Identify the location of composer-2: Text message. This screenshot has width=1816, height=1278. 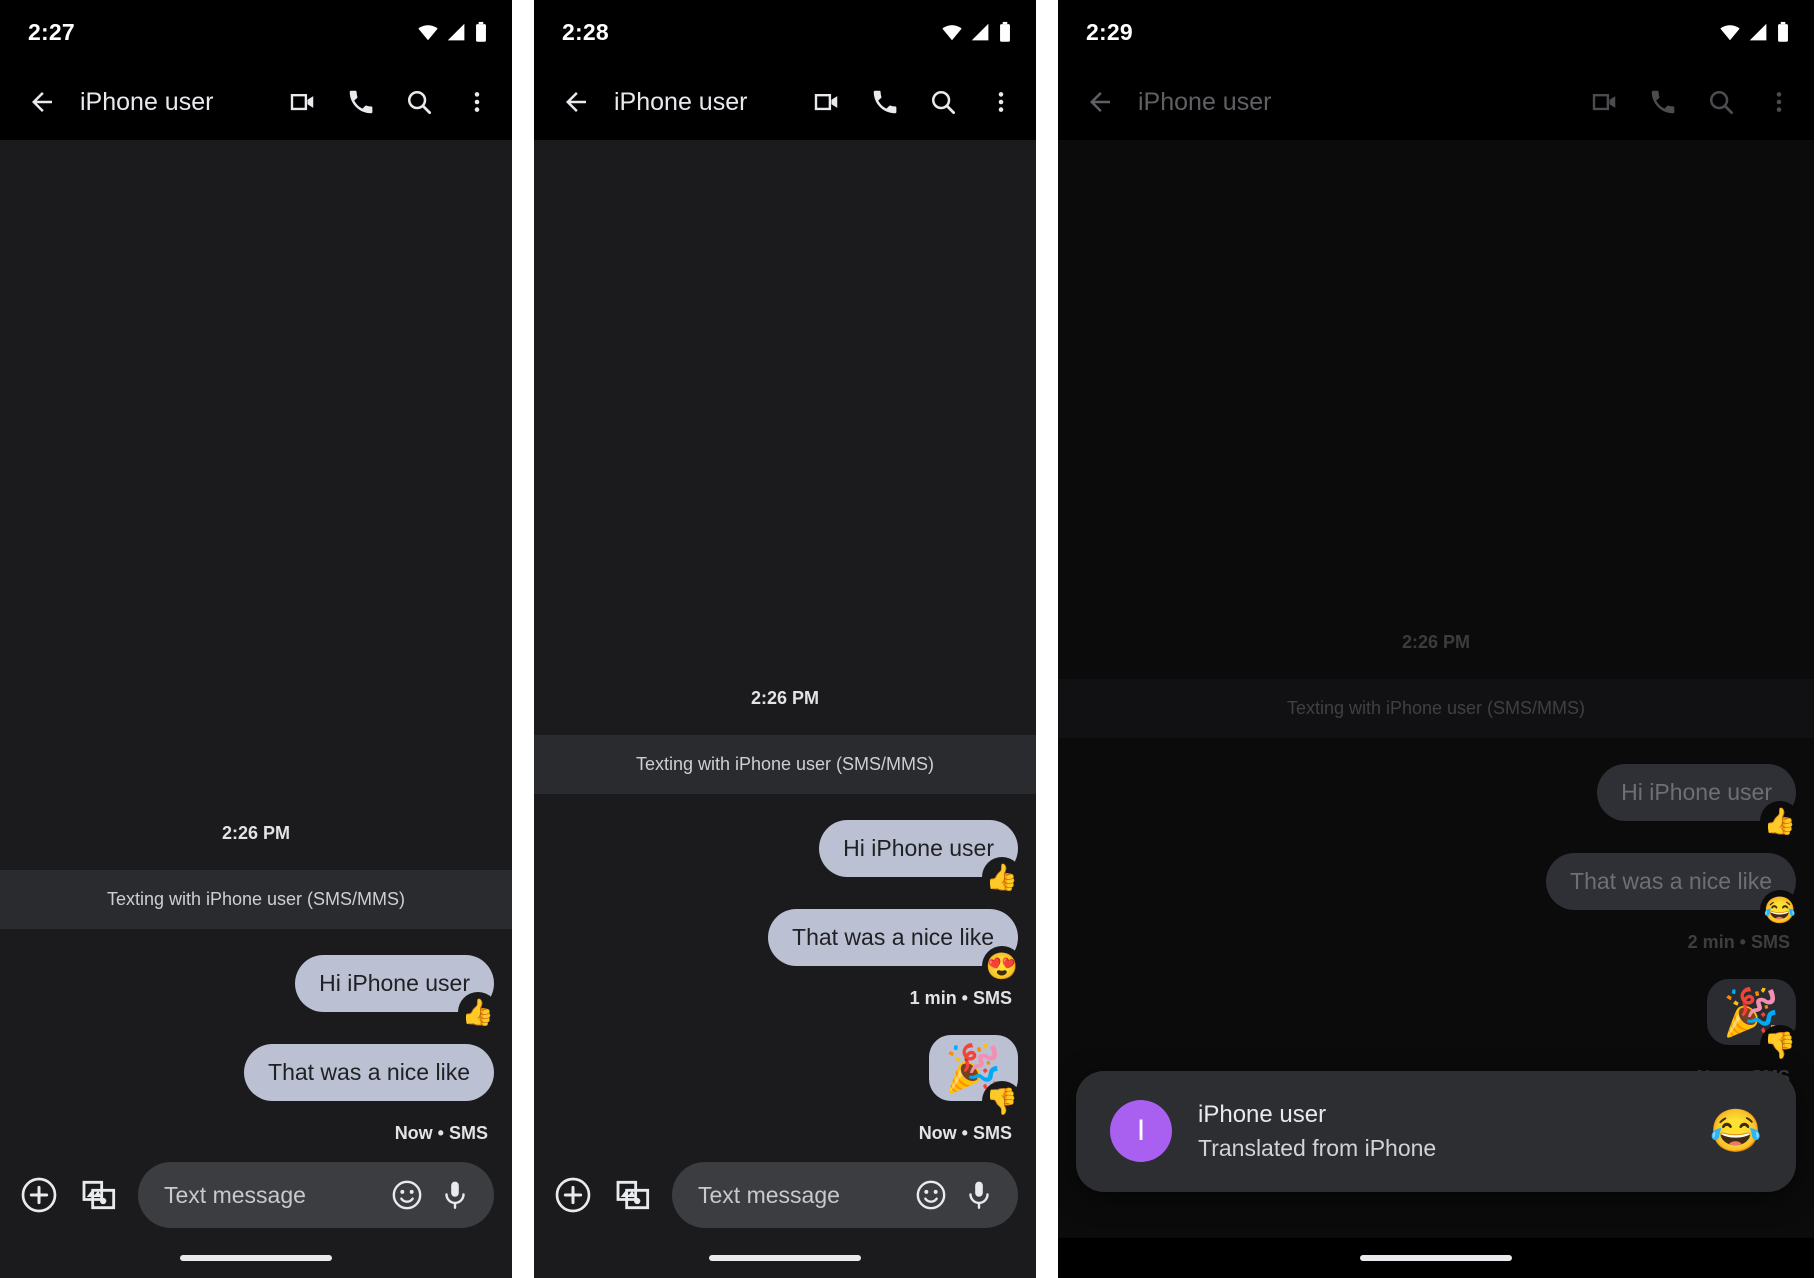
(785, 1191).